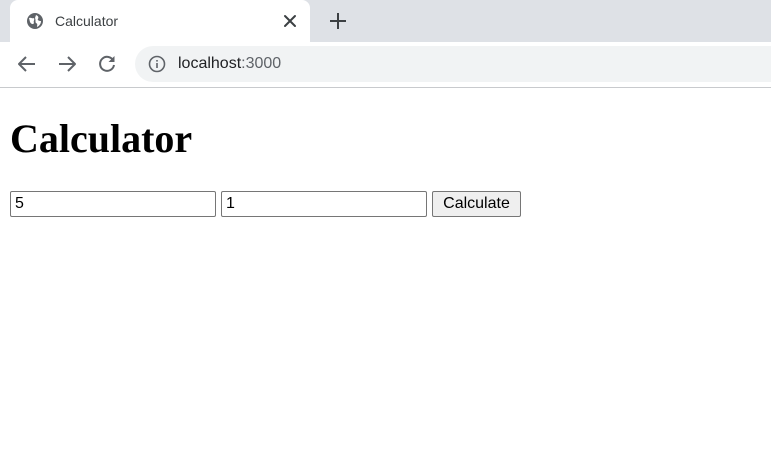  Describe the element at coordinates (35, 21) in the screenshot. I see `globe-icon` at that location.